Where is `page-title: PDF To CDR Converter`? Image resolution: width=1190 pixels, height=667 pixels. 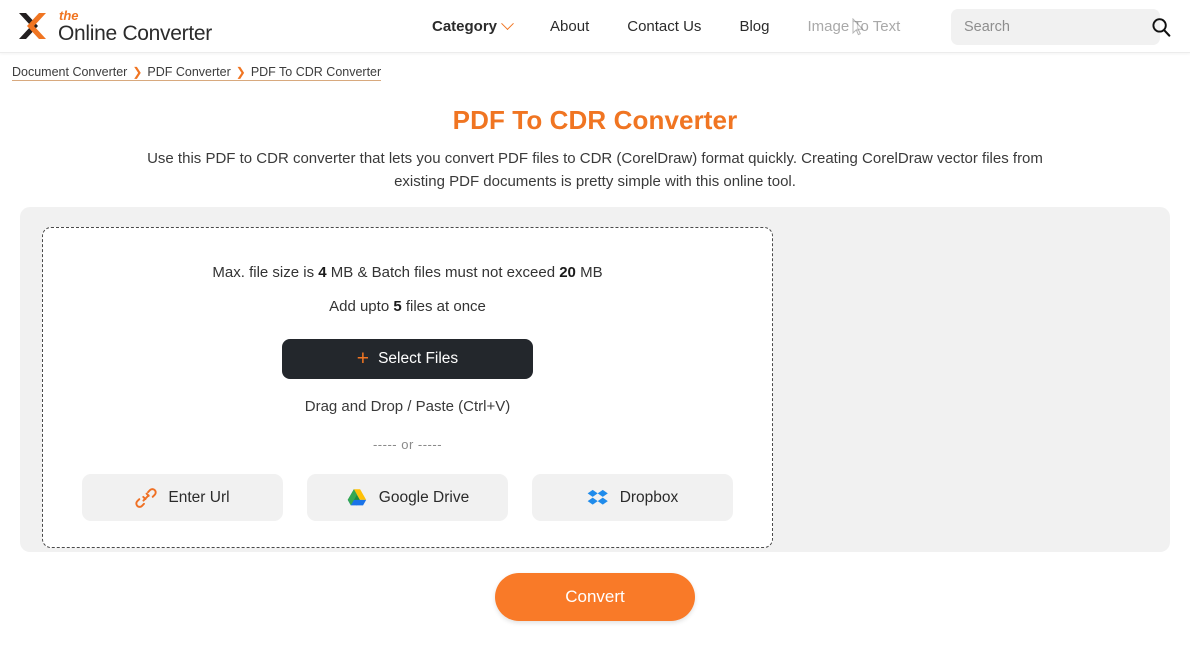
page-title: PDF To CDR Converter is located at coordinates (595, 120).